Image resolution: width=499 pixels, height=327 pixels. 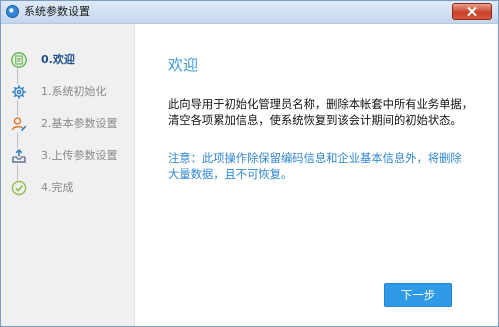 I want to click on step-label: 0.欢迎, so click(x=58, y=59).